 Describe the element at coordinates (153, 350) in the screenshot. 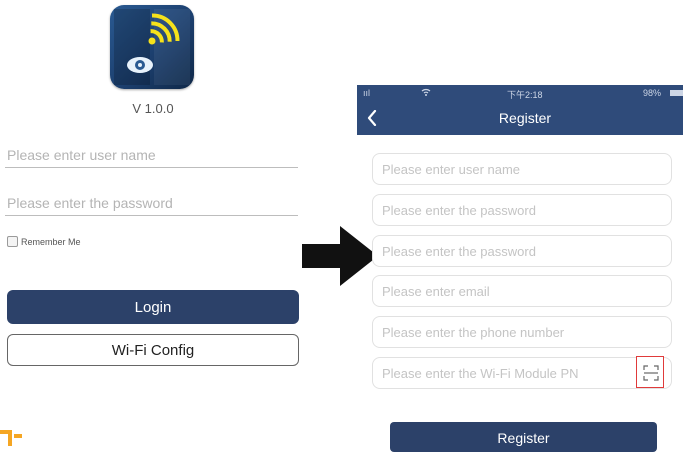

I see `wifi-config-button: Wi-Fi Config` at that location.